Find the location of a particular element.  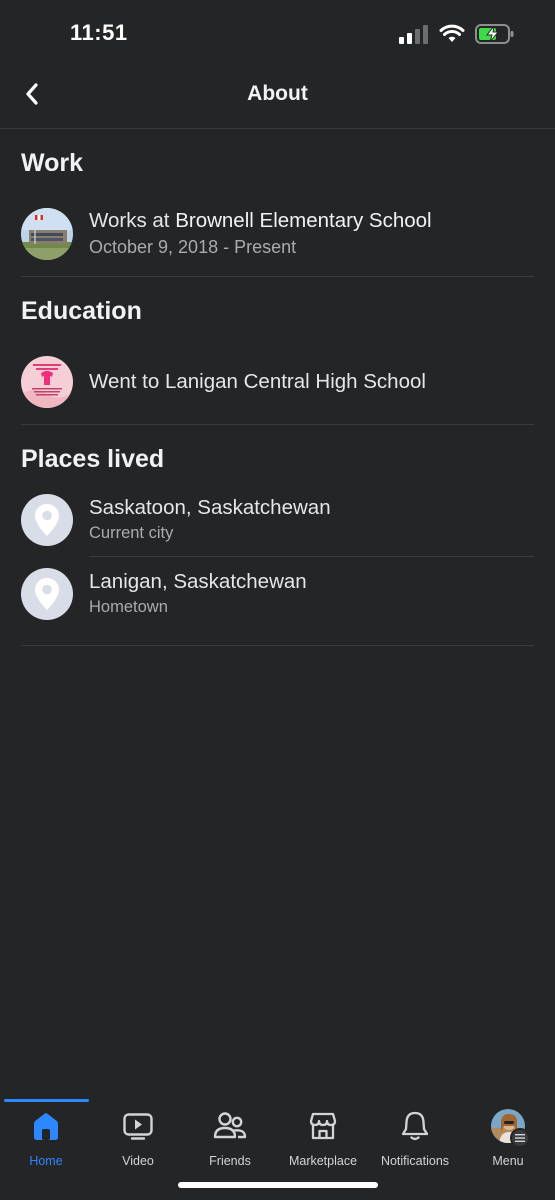

workplace-name: Brownell Elementary School is located at coordinates (303, 220).